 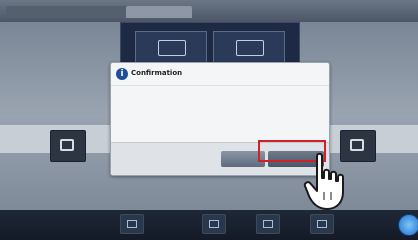 I want to click on panel-icon-right, so click(x=250, y=48).